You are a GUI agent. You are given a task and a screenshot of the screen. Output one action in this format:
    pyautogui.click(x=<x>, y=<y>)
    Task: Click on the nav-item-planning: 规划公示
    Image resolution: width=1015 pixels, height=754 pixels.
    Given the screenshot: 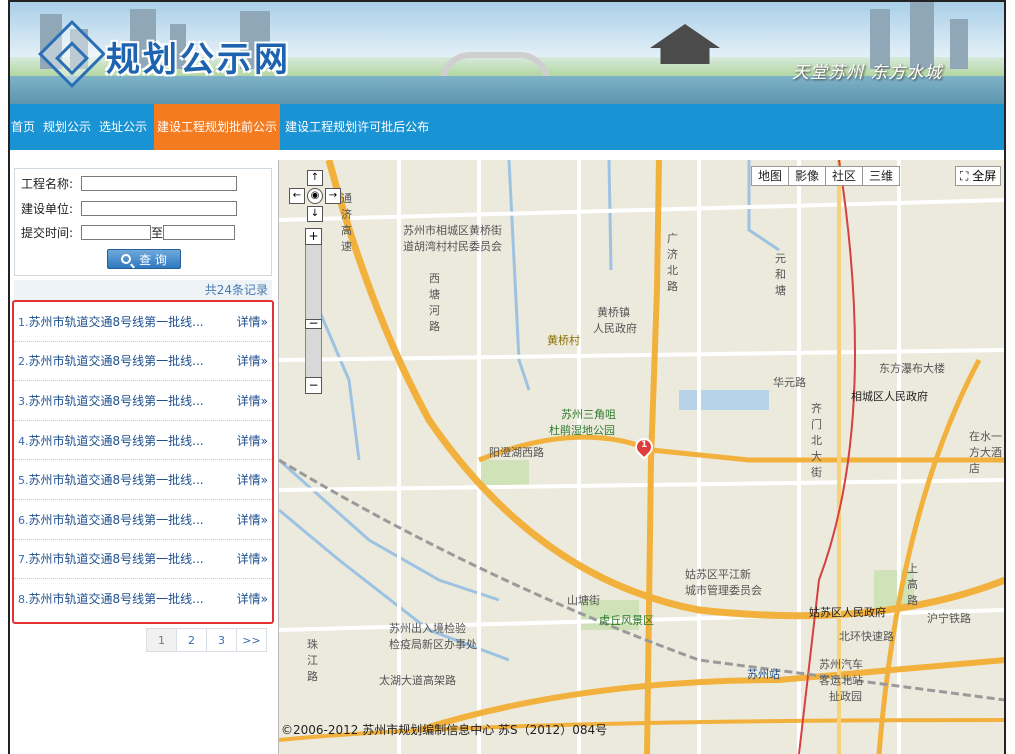 What is the action you would take?
    pyautogui.click(x=67, y=127)
    